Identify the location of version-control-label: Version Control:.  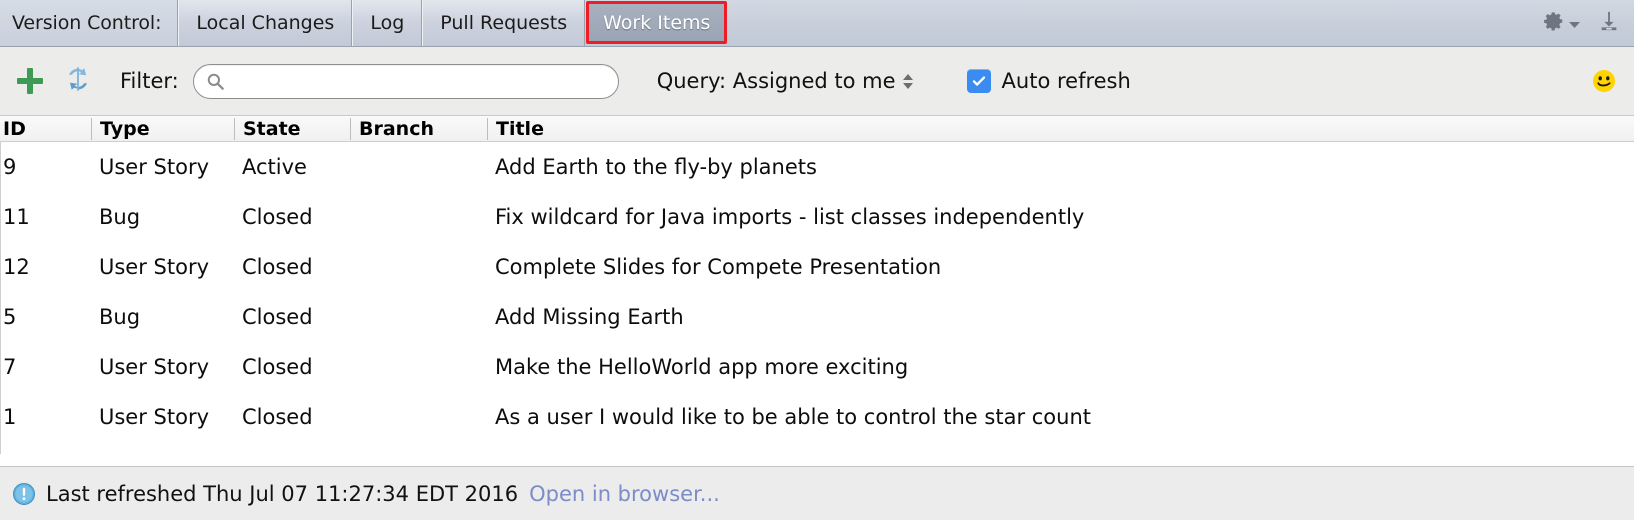
(89, 23).